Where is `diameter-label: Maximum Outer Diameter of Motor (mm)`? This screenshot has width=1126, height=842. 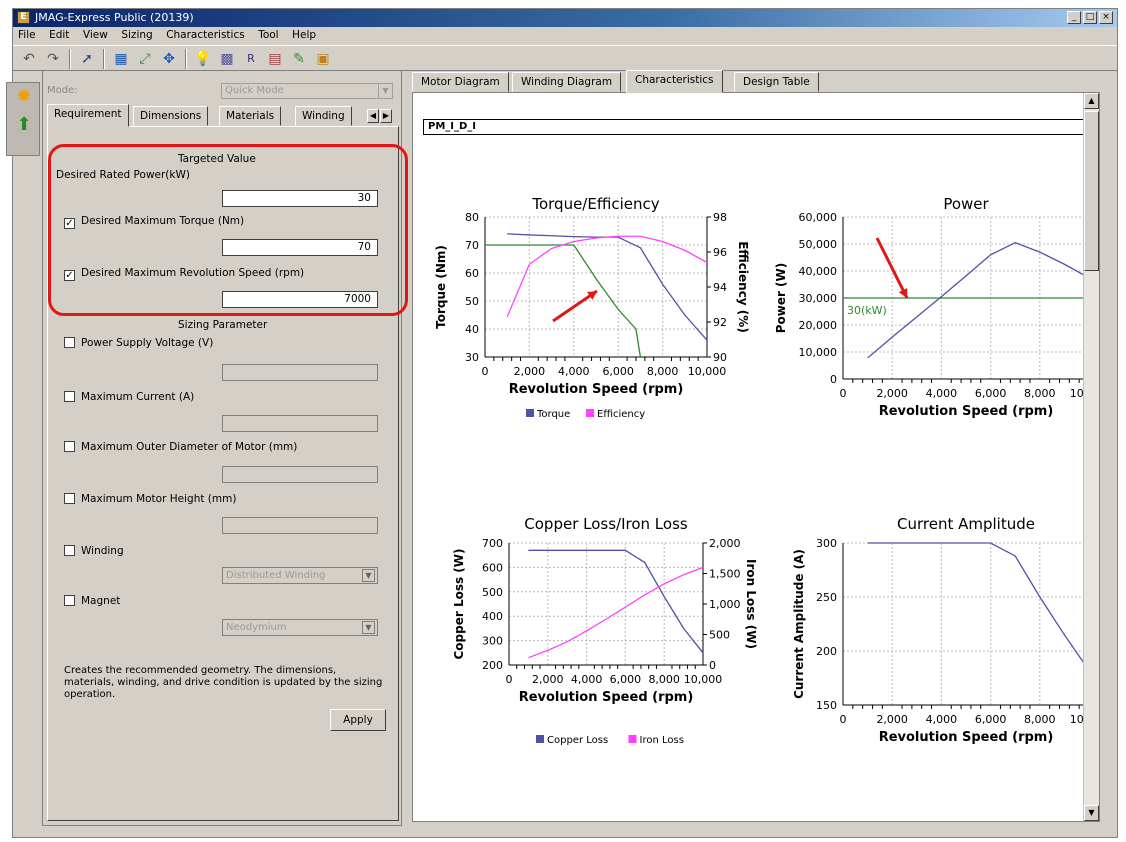
diameter-label: Maximum Outer Diameter of Motor (mm) is located at coordinates (189, 447).